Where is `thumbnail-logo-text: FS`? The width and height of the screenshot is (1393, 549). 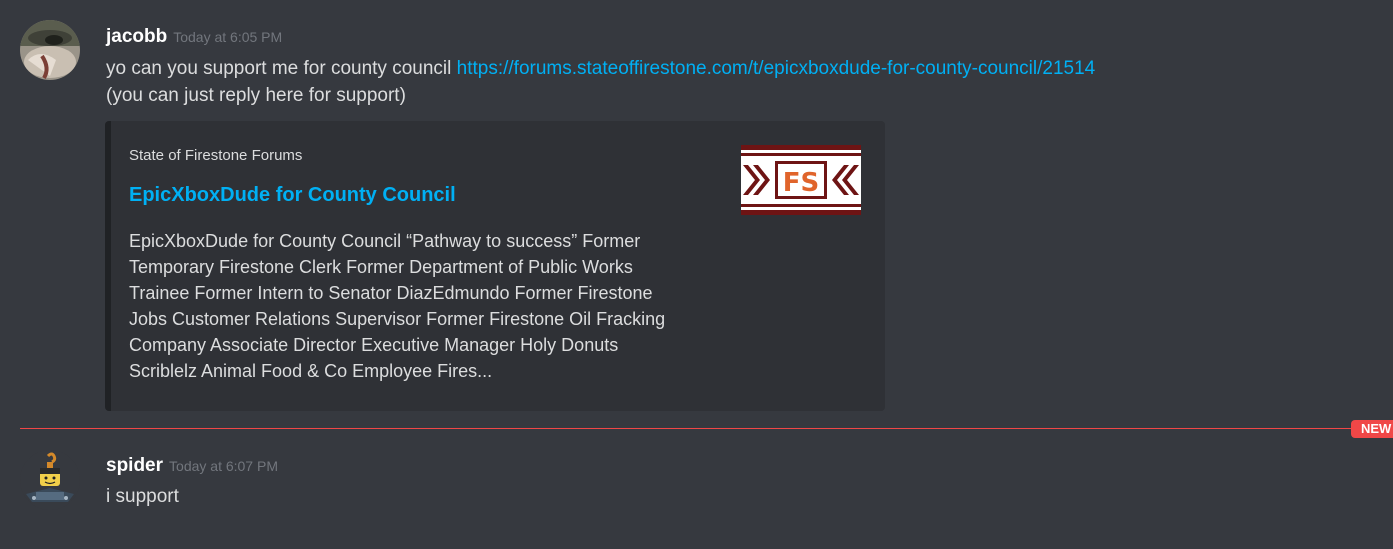 thumbnail-logo-text: FS is located at coordinates (801, 183).